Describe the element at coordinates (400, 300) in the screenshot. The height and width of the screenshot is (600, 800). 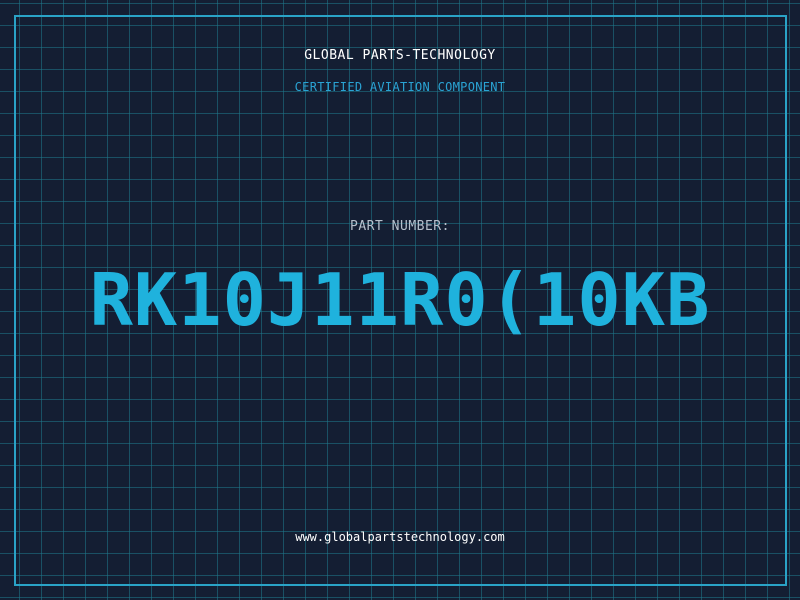
I see `part-number: RK10J11R0(10KB` at that location.